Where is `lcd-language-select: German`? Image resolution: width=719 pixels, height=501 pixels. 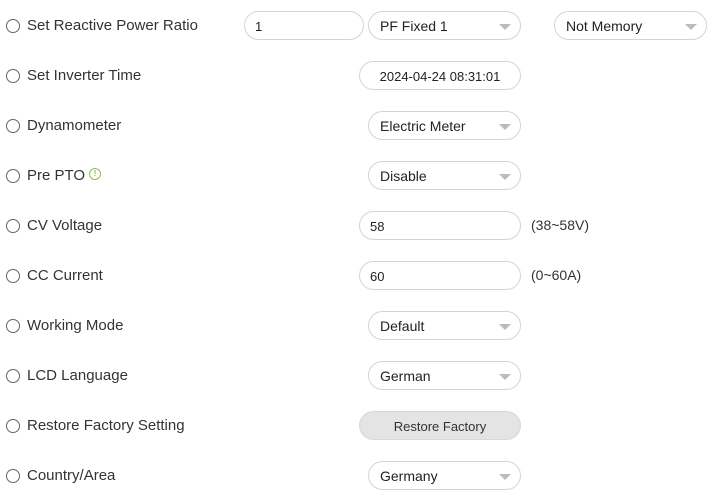 lcd-language-select: German is located at coordinates (444, 375).